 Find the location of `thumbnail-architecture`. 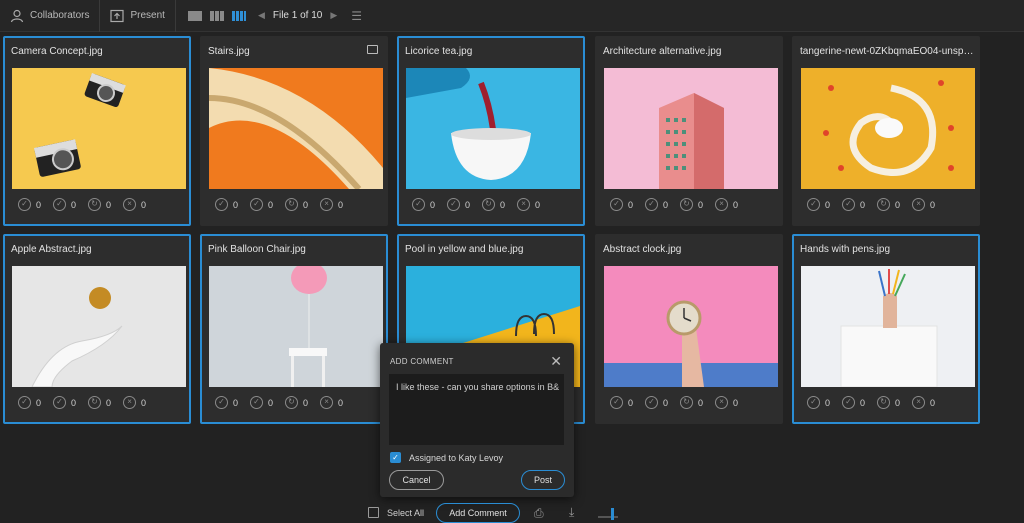

thumbnail-architecture is located at coordinates (691, 128).